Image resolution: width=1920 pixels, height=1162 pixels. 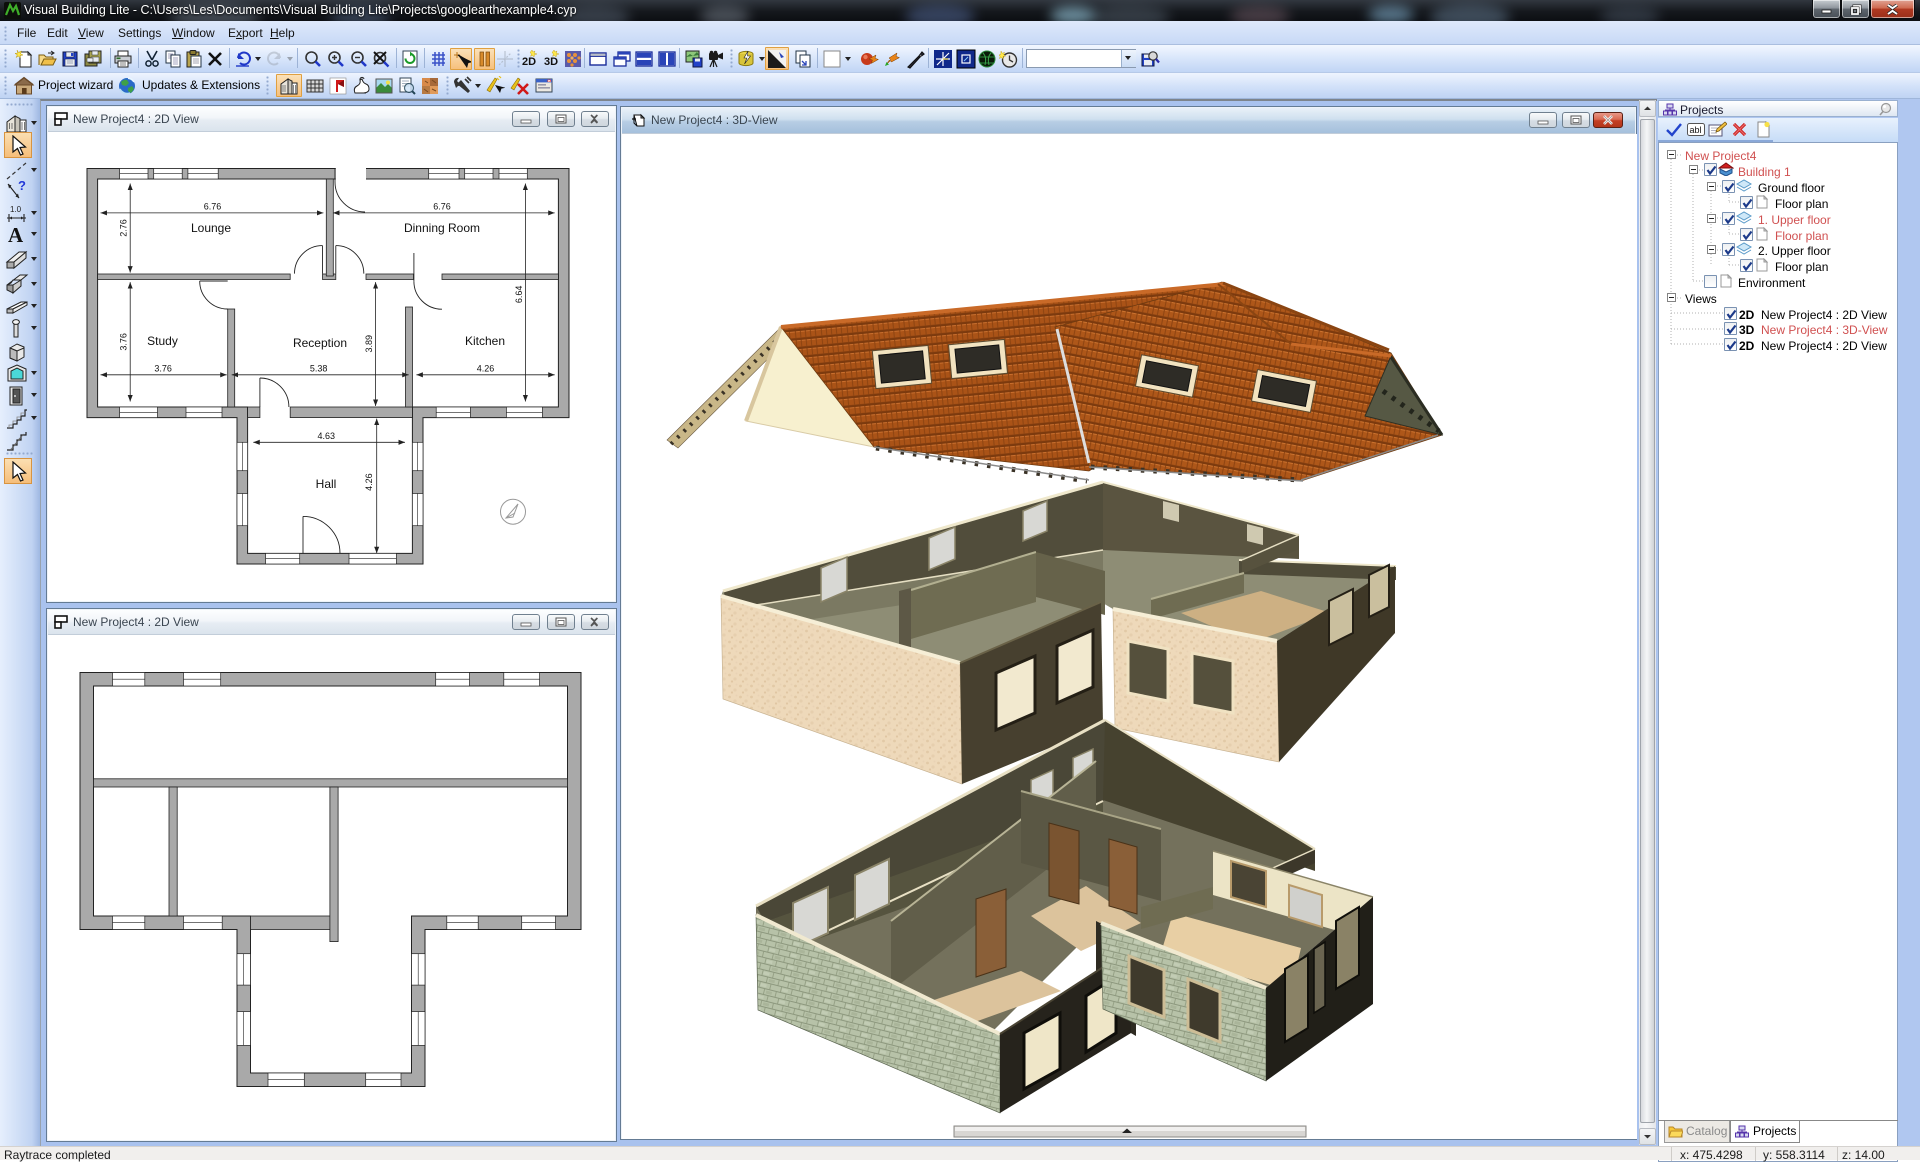 I want to click on svg-text: Kitchen, so click(x=485, y=341).